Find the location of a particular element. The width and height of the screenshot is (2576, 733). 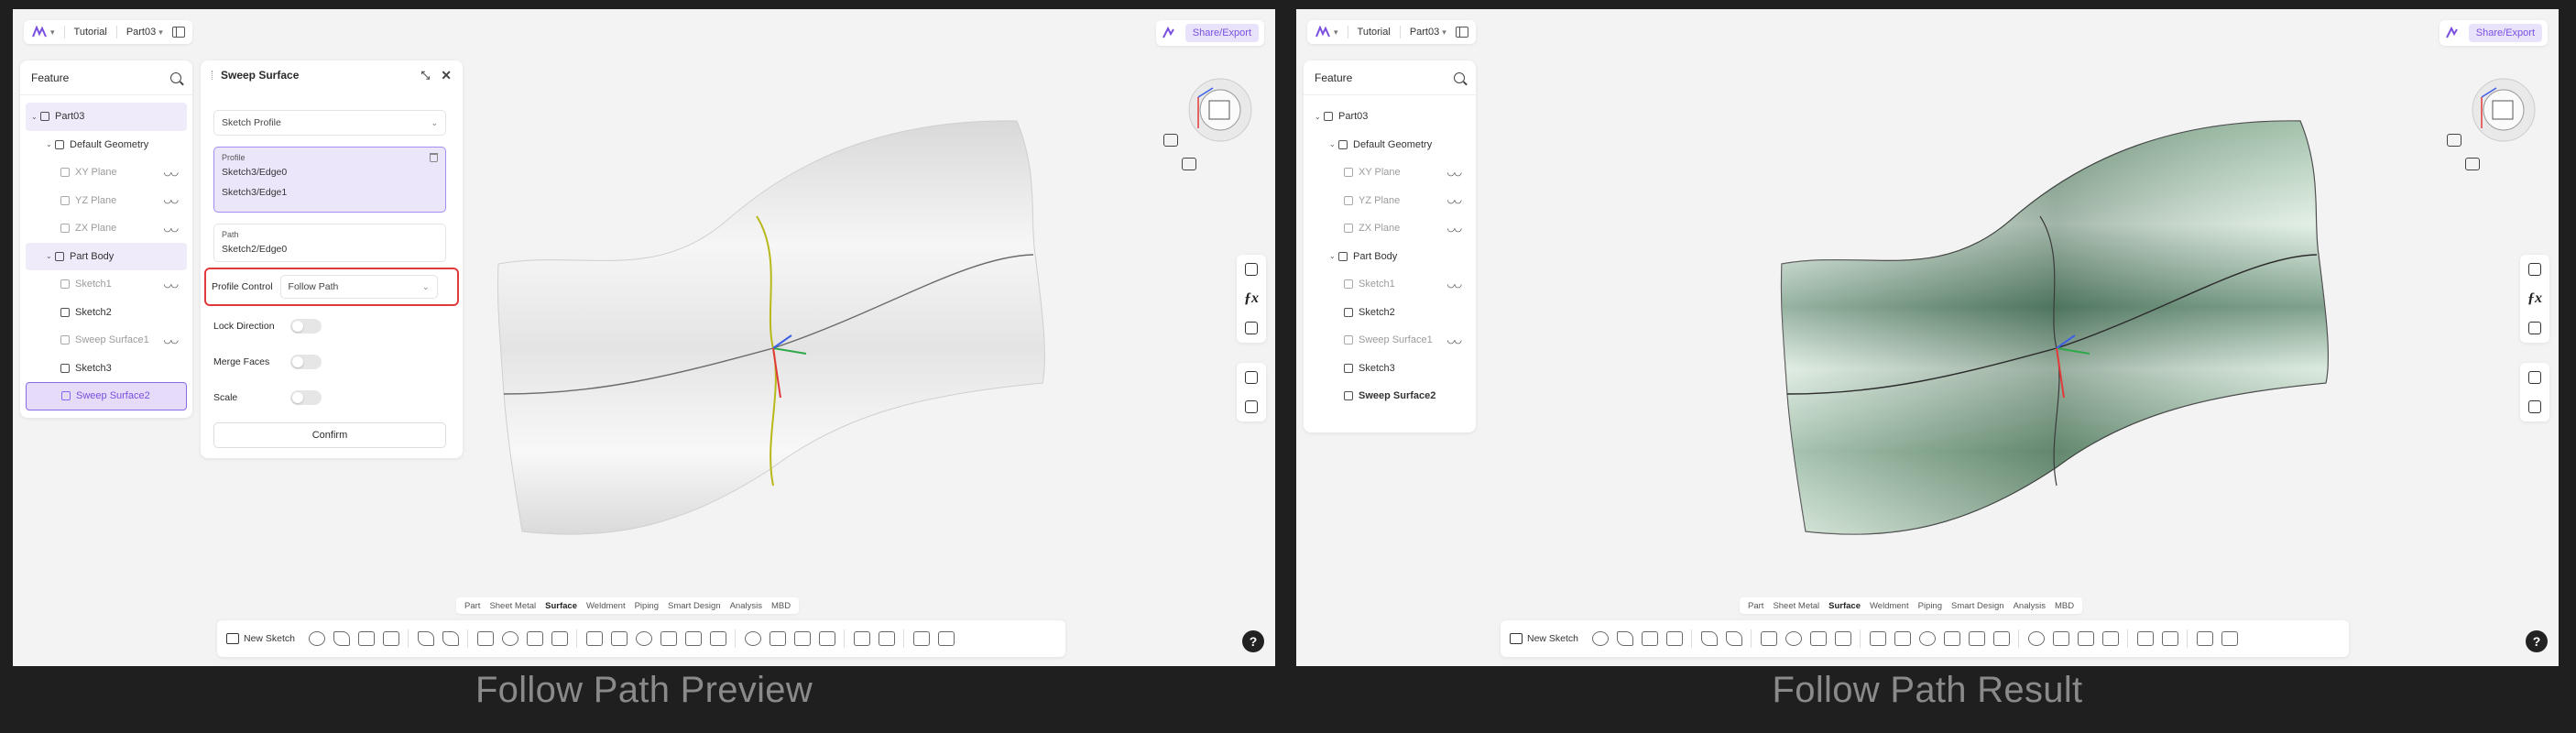

right-toolbar-secondary is located at coordinates (1251, 392).